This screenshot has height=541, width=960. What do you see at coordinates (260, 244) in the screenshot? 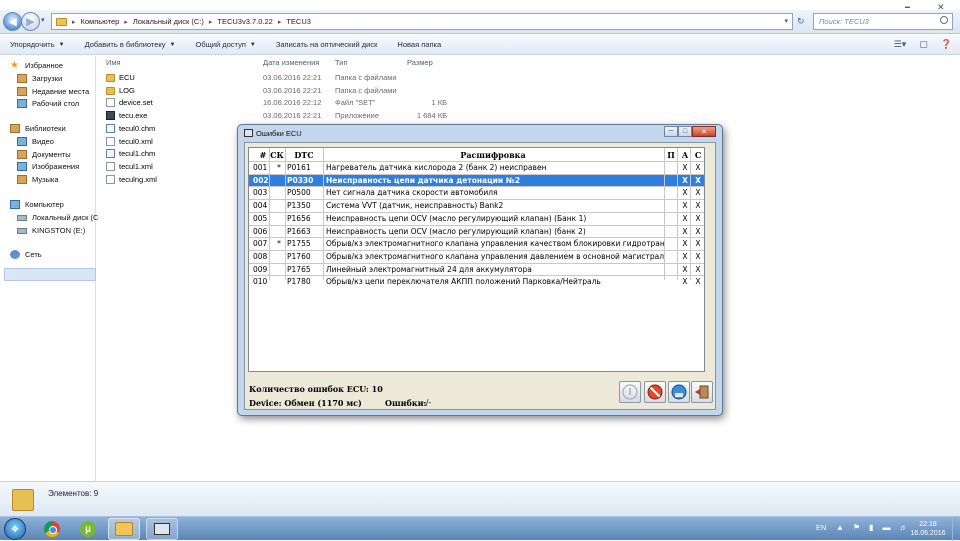
I see `error-num: 007` at bounding box center [260, 244].